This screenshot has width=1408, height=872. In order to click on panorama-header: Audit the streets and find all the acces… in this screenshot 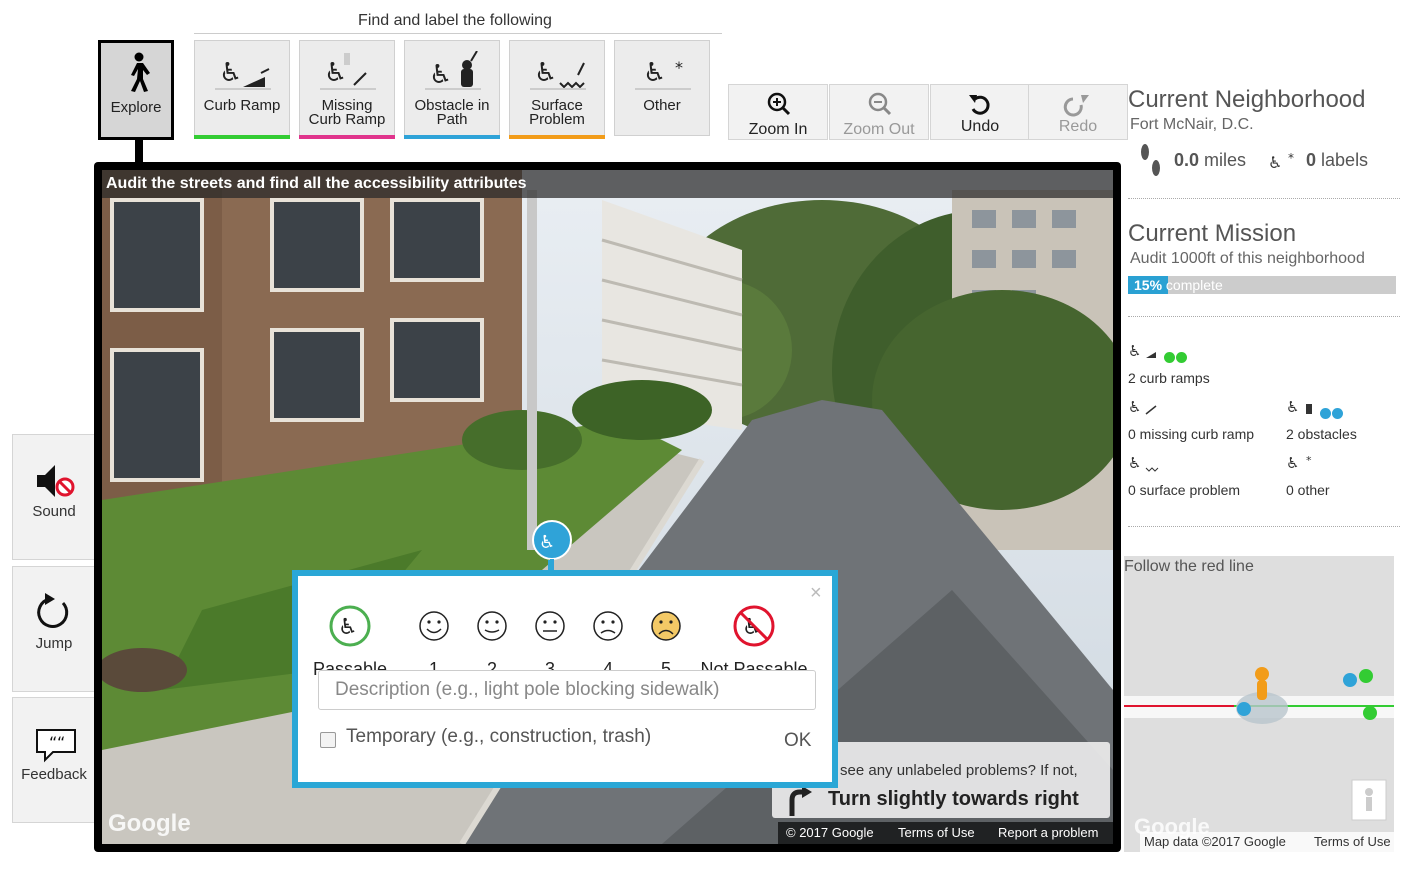, I will do `click(607, 184)`.